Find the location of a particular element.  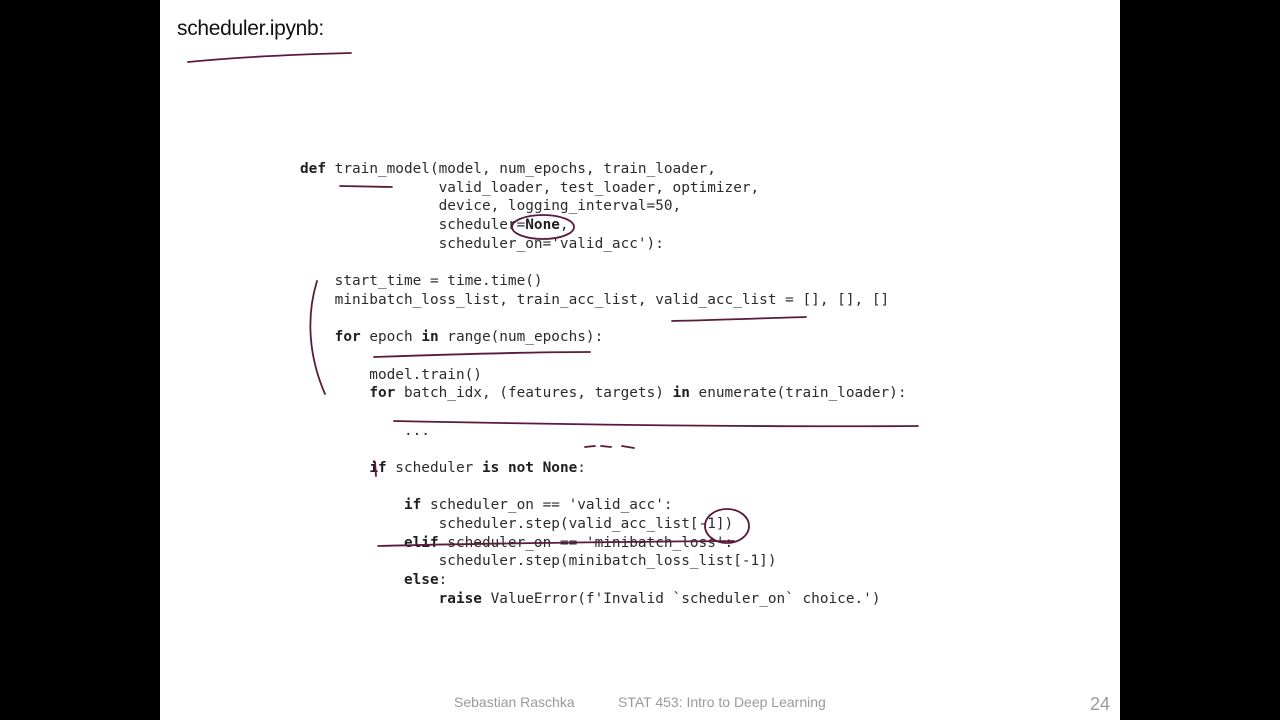

page-number: 24 is located at coordinates (1099, 704).